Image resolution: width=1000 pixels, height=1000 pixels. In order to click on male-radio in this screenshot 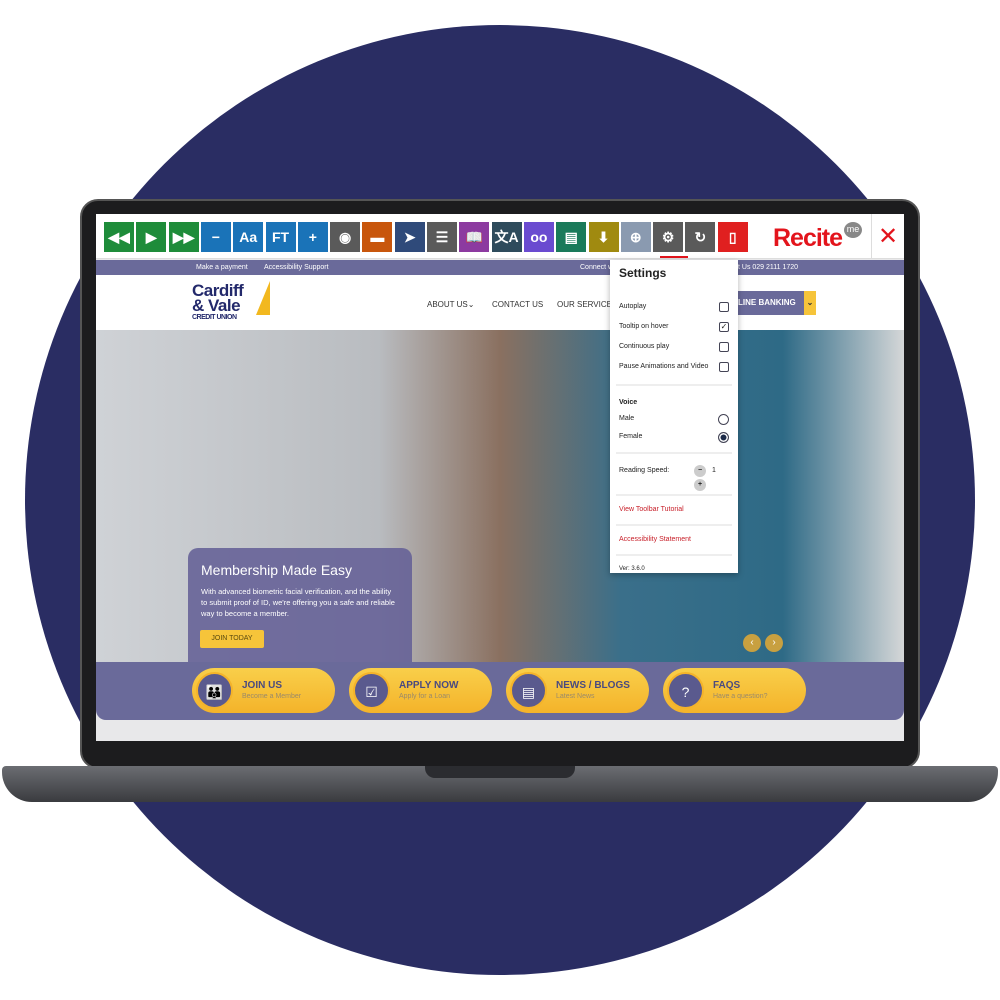, I will do `click(723, 419)`.